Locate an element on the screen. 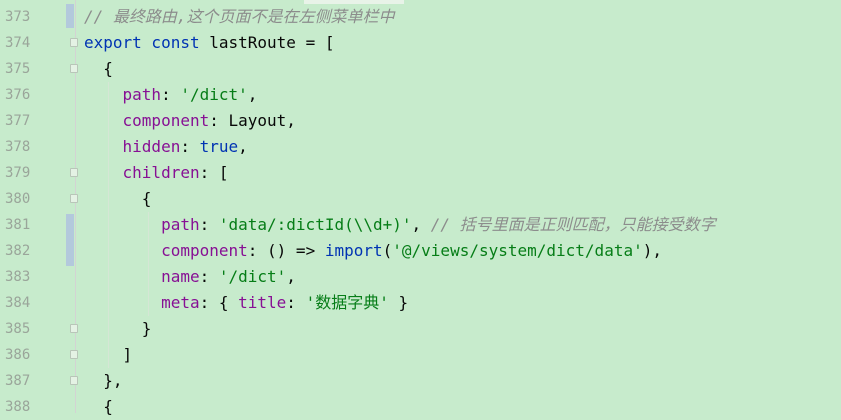 The image size is (841, 420). code-token: ] is located at coordinates (108, 354).